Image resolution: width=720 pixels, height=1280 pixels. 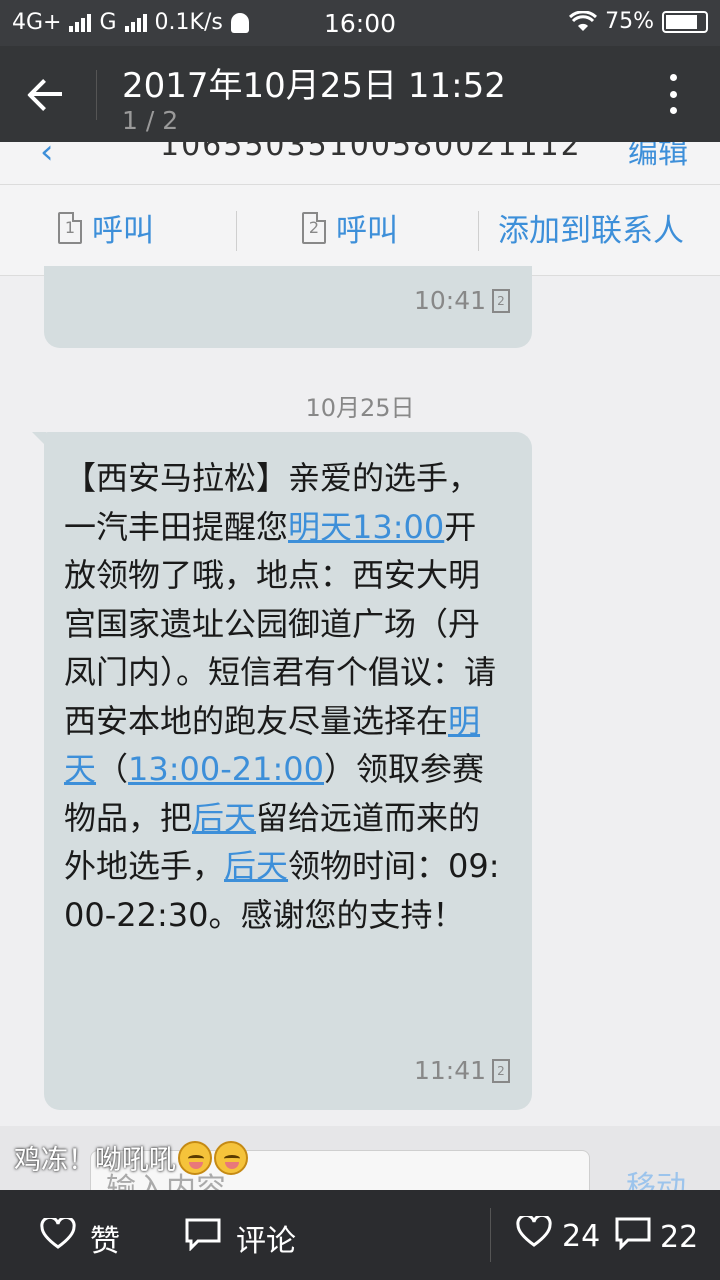 I want to click on back-arrow-icon, so click(x=49, y=94).